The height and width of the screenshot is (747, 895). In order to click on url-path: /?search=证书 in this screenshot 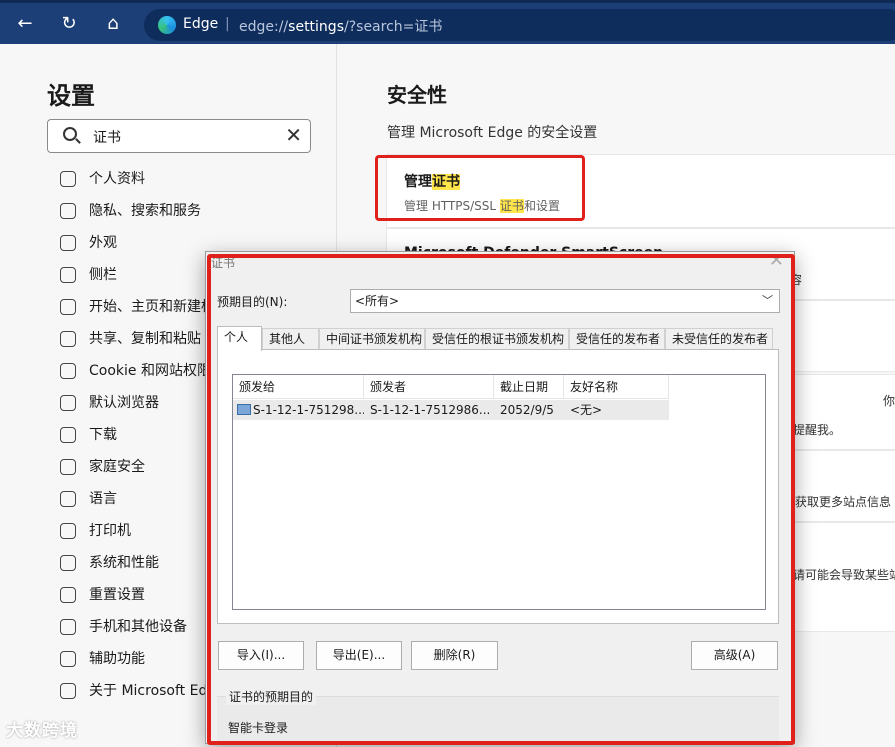, I will do `click(393, 27)`.